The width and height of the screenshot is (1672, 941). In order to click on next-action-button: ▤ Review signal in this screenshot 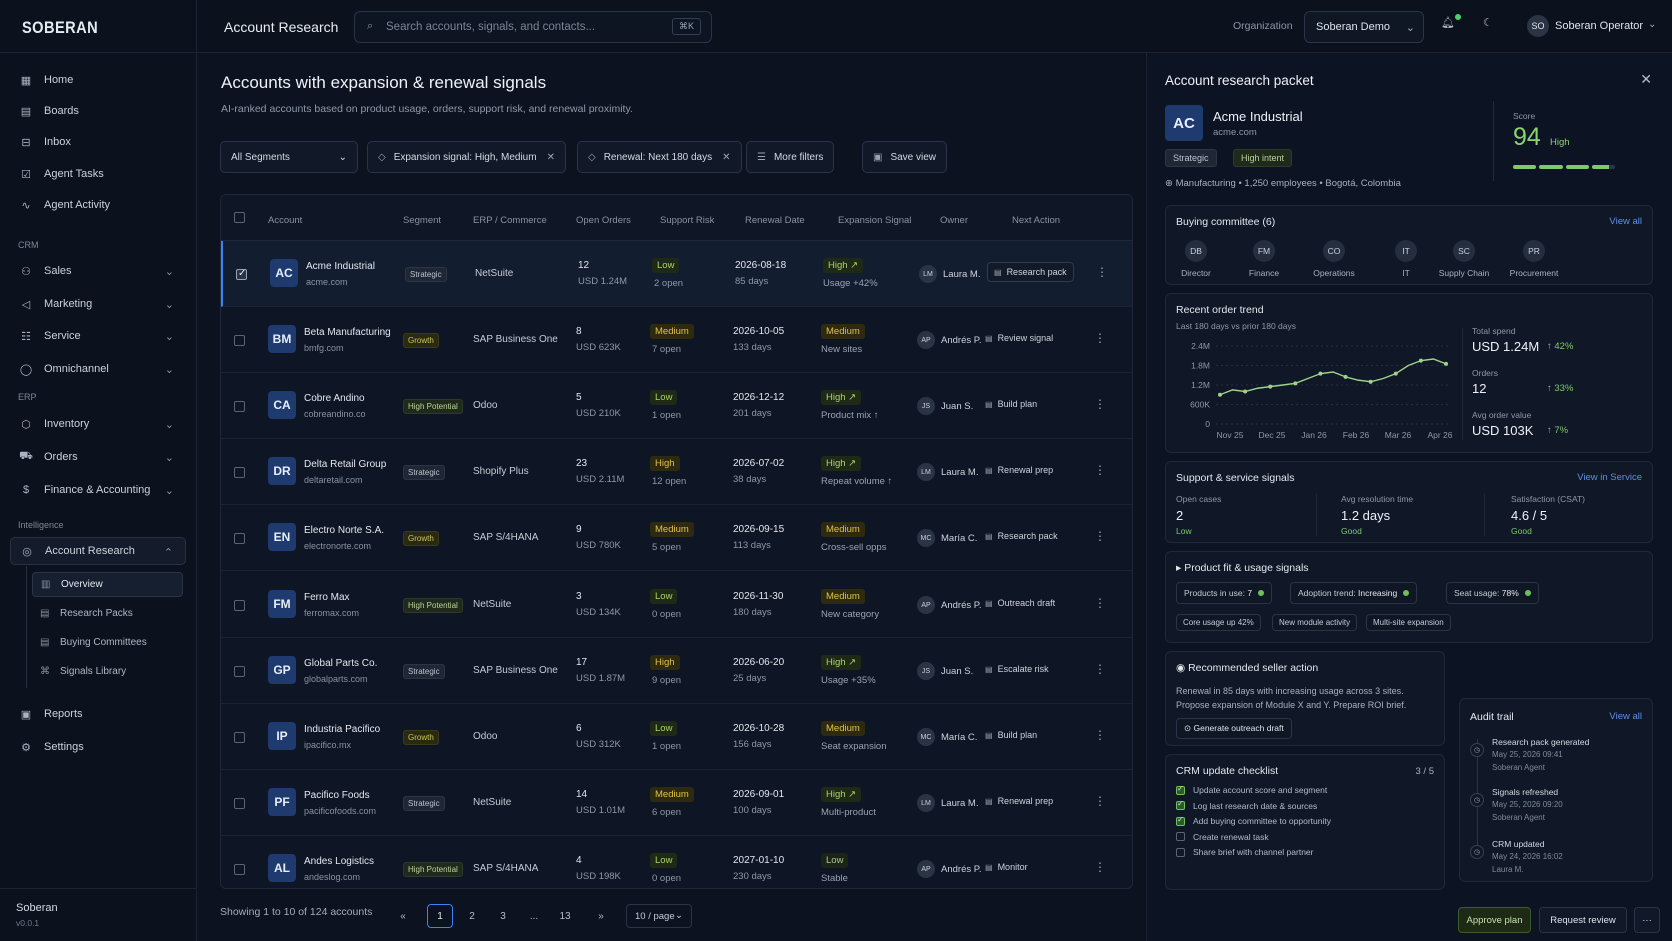, I will do `click(1019, 338)`.